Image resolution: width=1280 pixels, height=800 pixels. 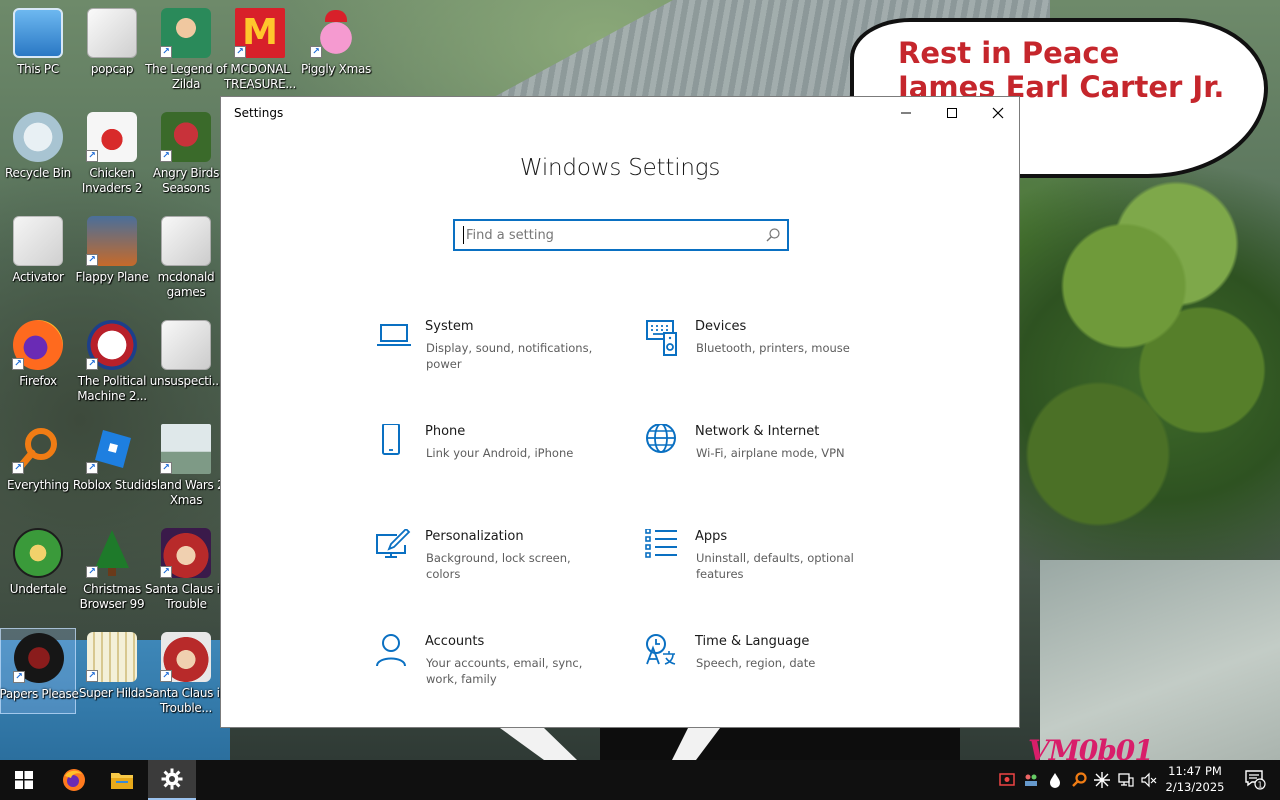 I want to click on desktop-icon-mcdonald-games: mcdonald games, so click(x=186, y=262).